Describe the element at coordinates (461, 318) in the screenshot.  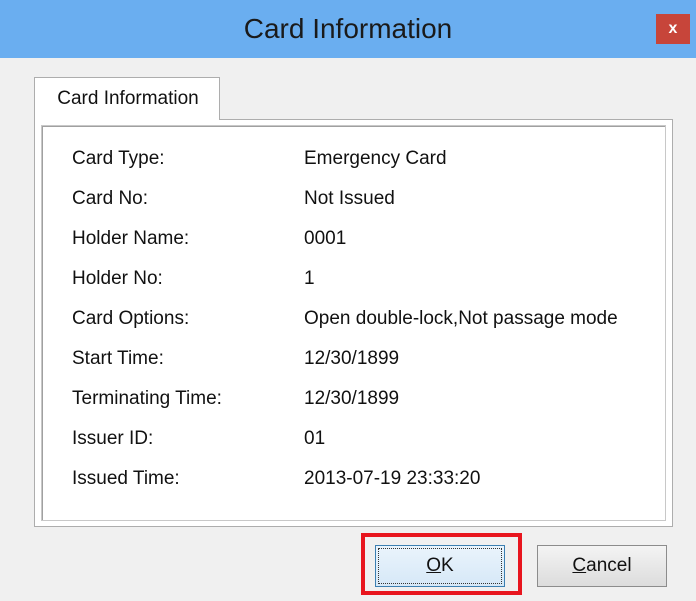
I see `field-value: Open double-lock,Not passage mode` at that location.